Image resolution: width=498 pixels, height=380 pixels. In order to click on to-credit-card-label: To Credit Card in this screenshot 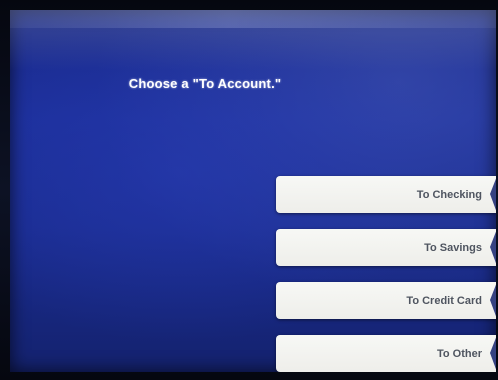, I will do `click(444, 300)`.